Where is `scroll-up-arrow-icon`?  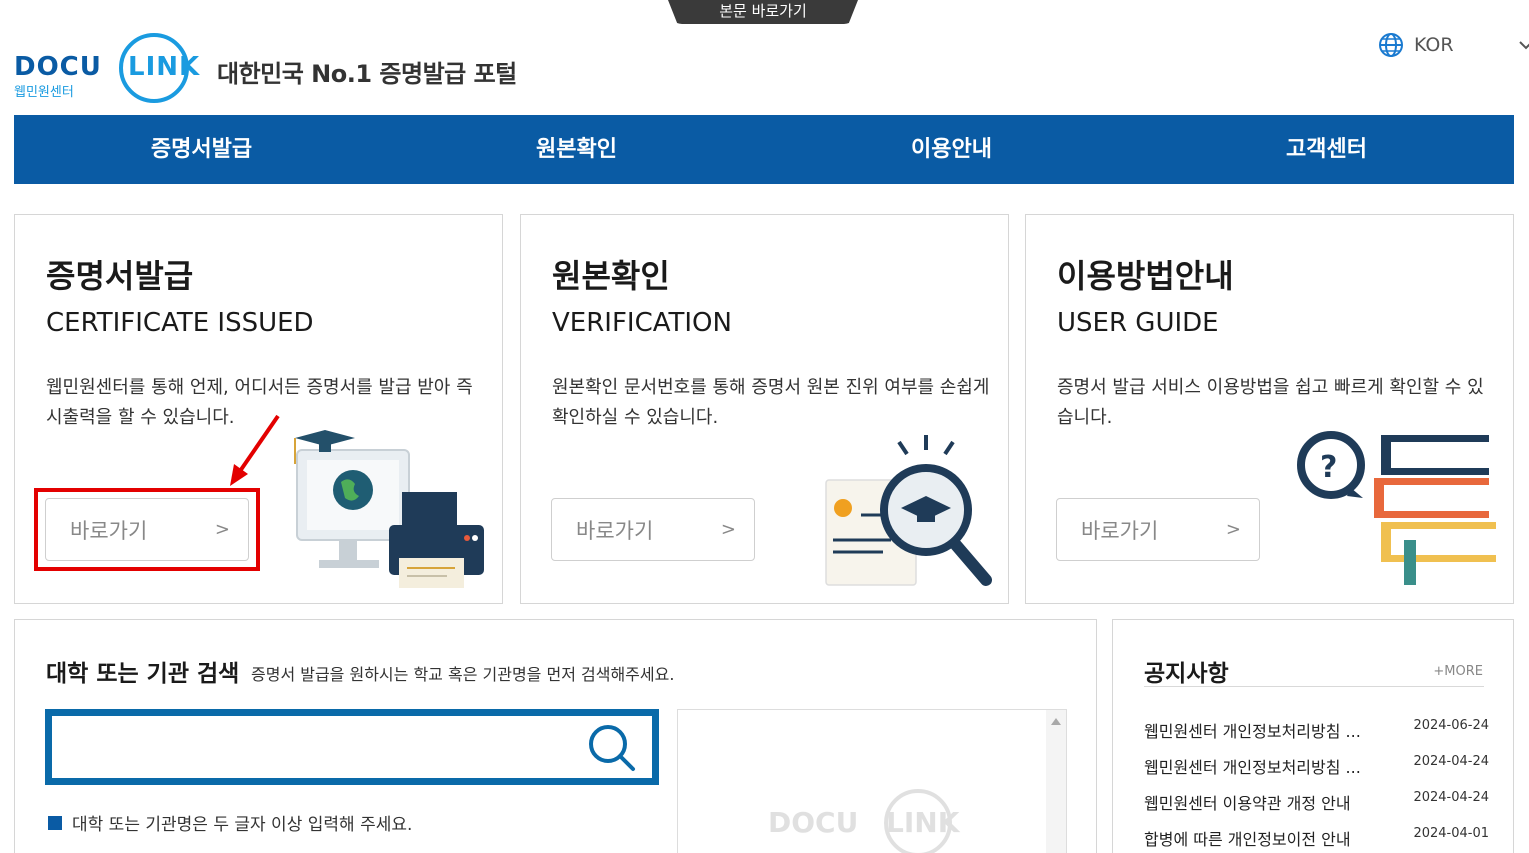
scroll-up-arrow-icon is located at coordinates (1056, 721).